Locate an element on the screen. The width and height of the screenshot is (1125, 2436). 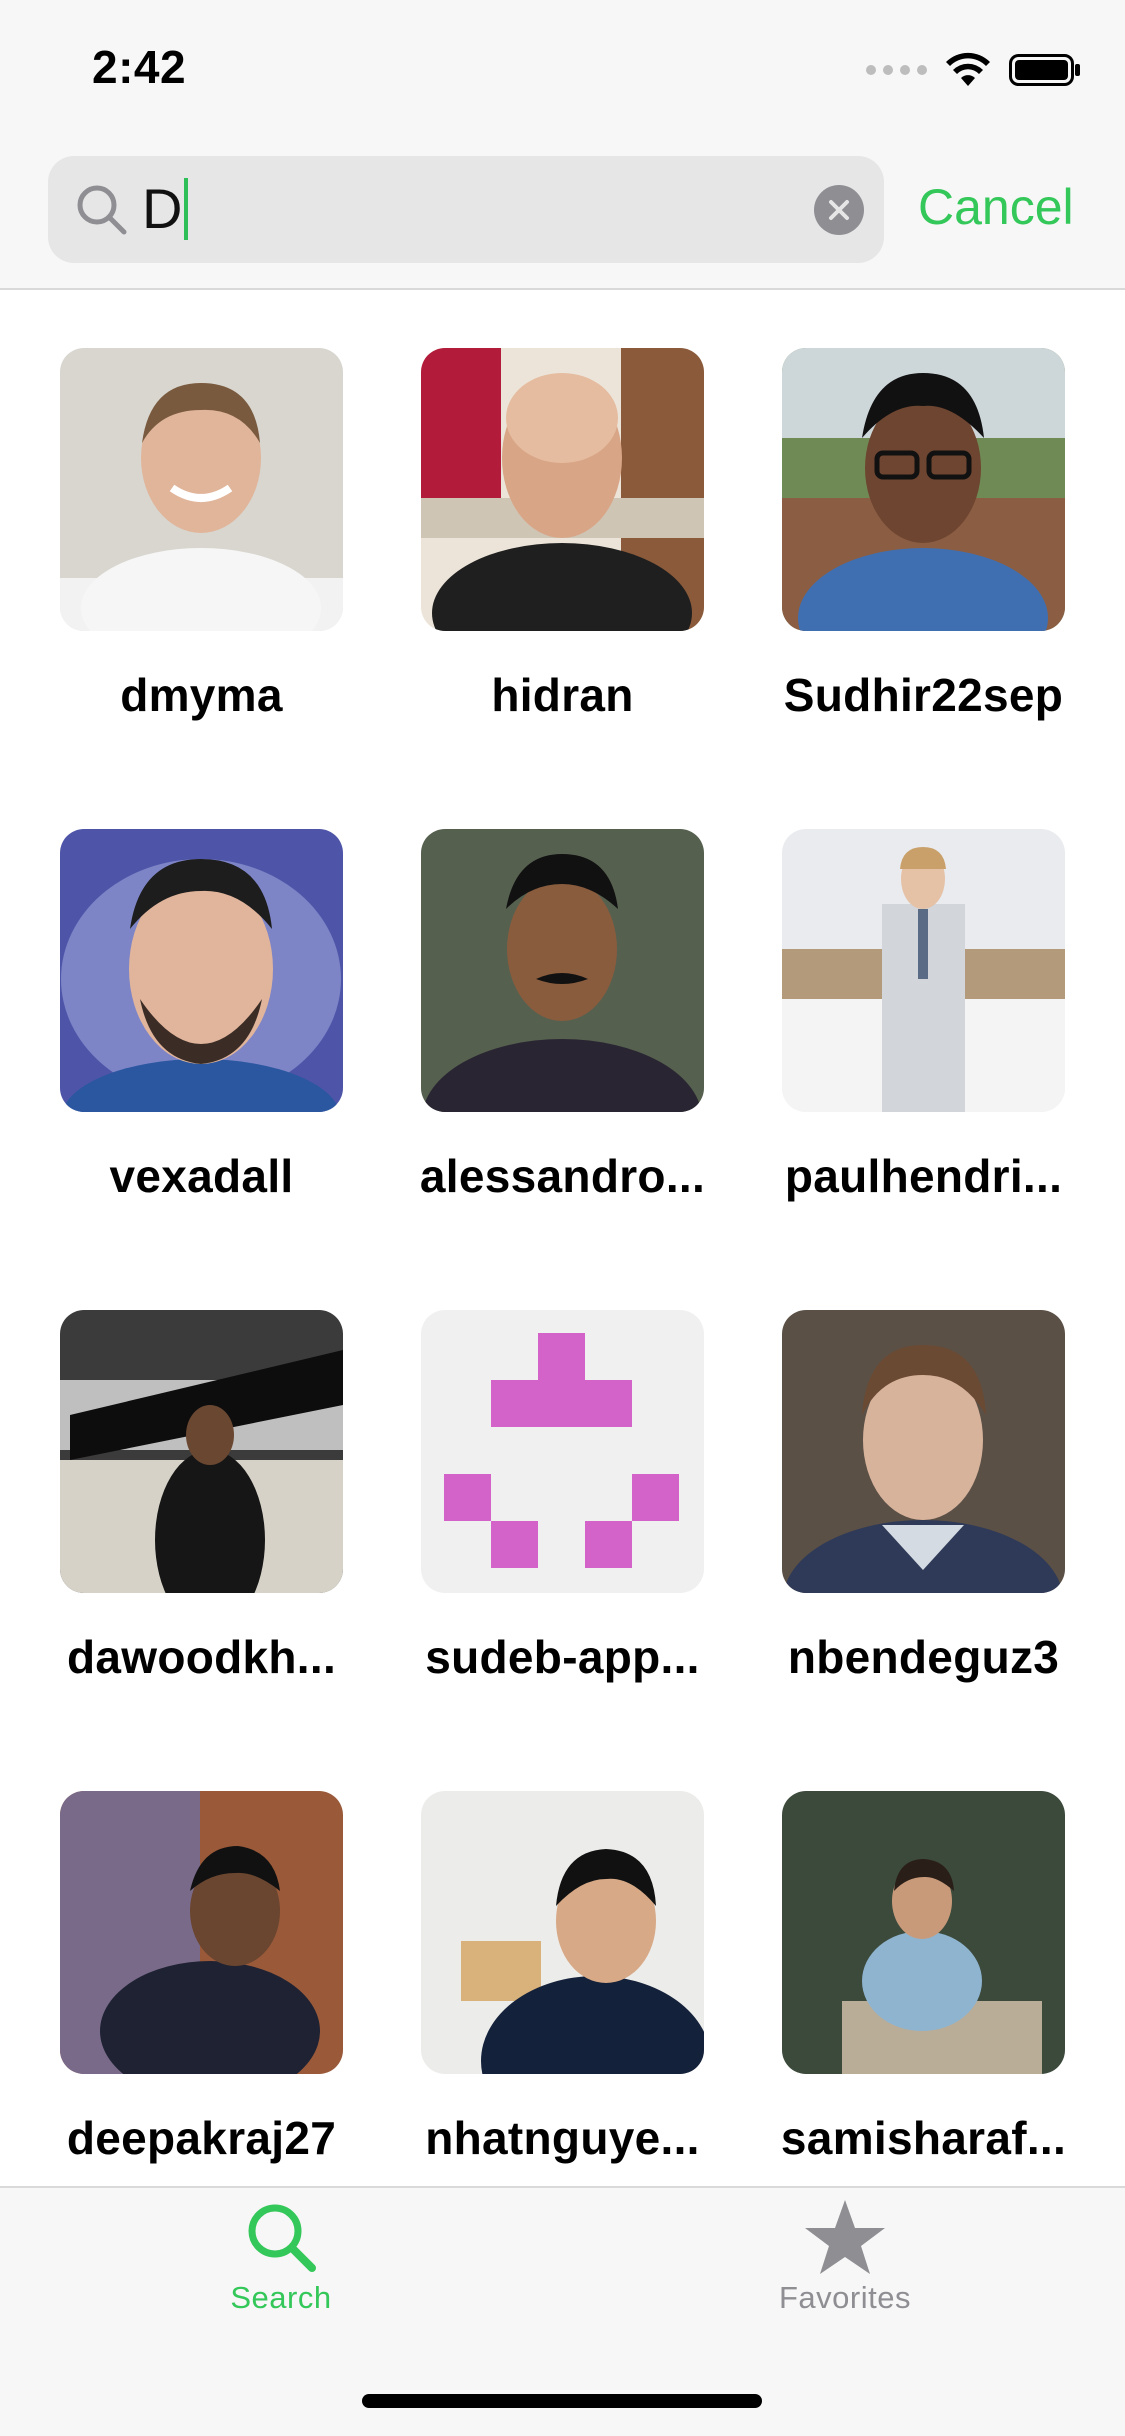
cancel-button: Cancel is located at coordinates (996, 207).